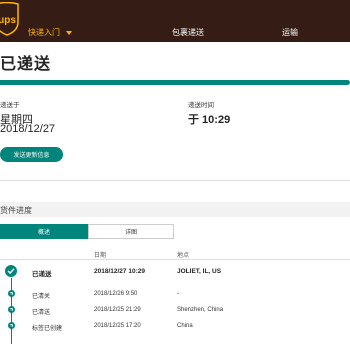  I want to click on logo-text: ups, so click(8, 20).